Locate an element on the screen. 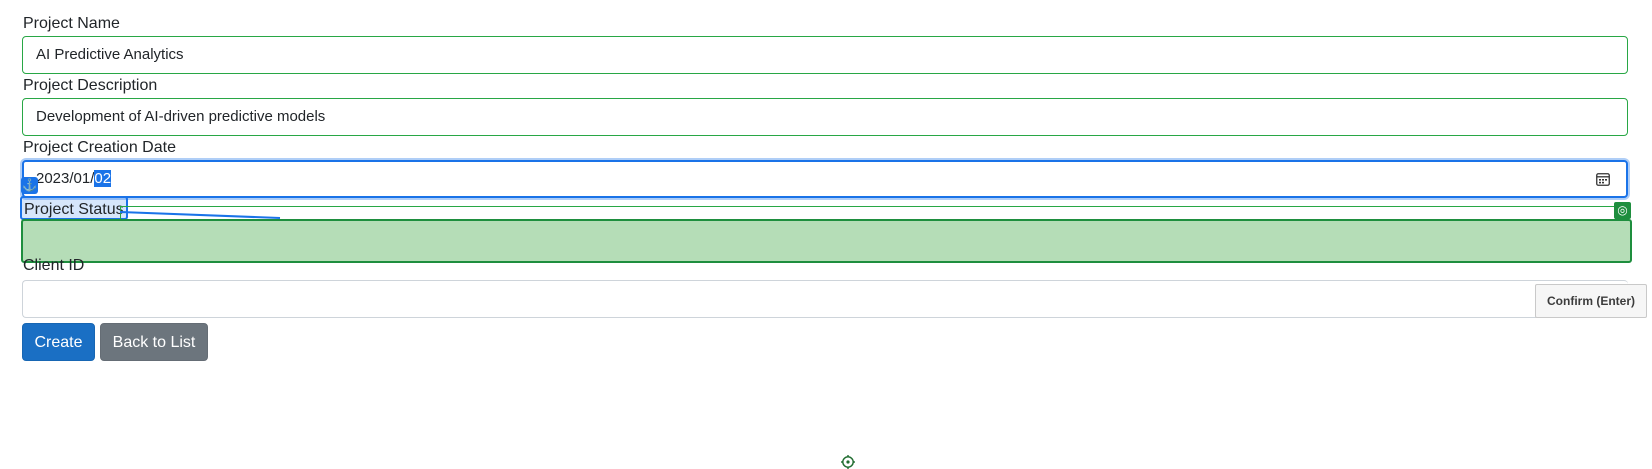 The image size is (1652, 469). back-to-list-button: Back to List is located at coordinates (154, 342).